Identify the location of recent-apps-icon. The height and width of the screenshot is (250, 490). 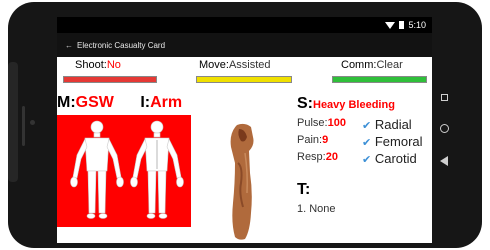
(444, 97).